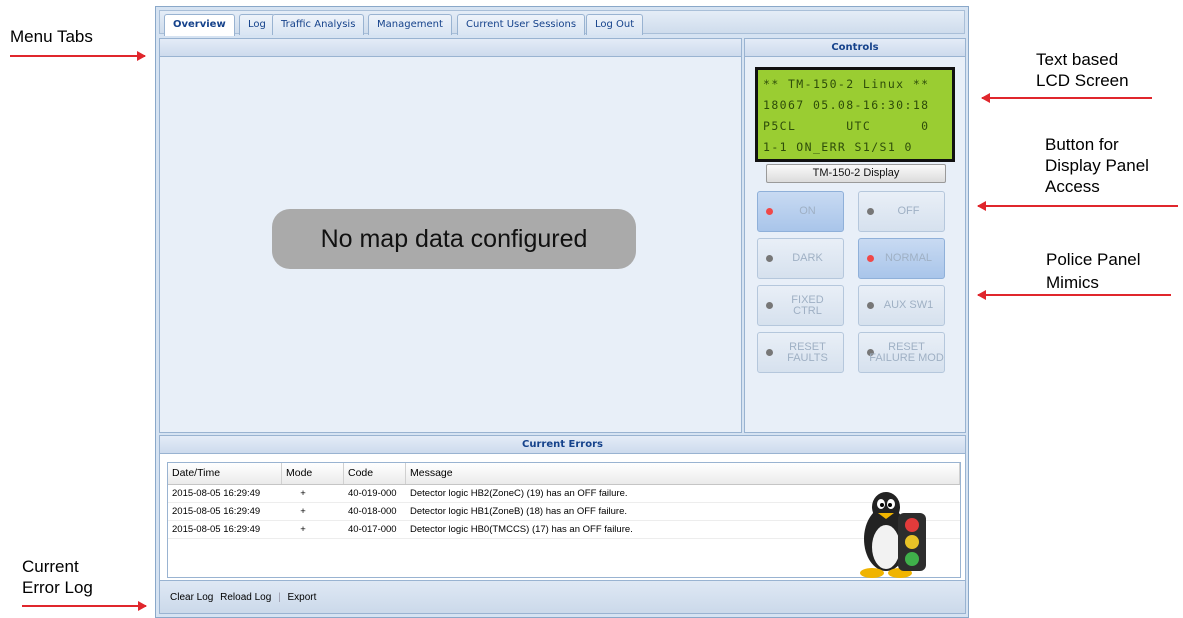 The height and width of the screenshot is (618, 1183). What do you see at coordinates (846, 126) in the screenshot?
I see `lcd-line-3: P5CL UTC 0` at bounding box center [846, 126].